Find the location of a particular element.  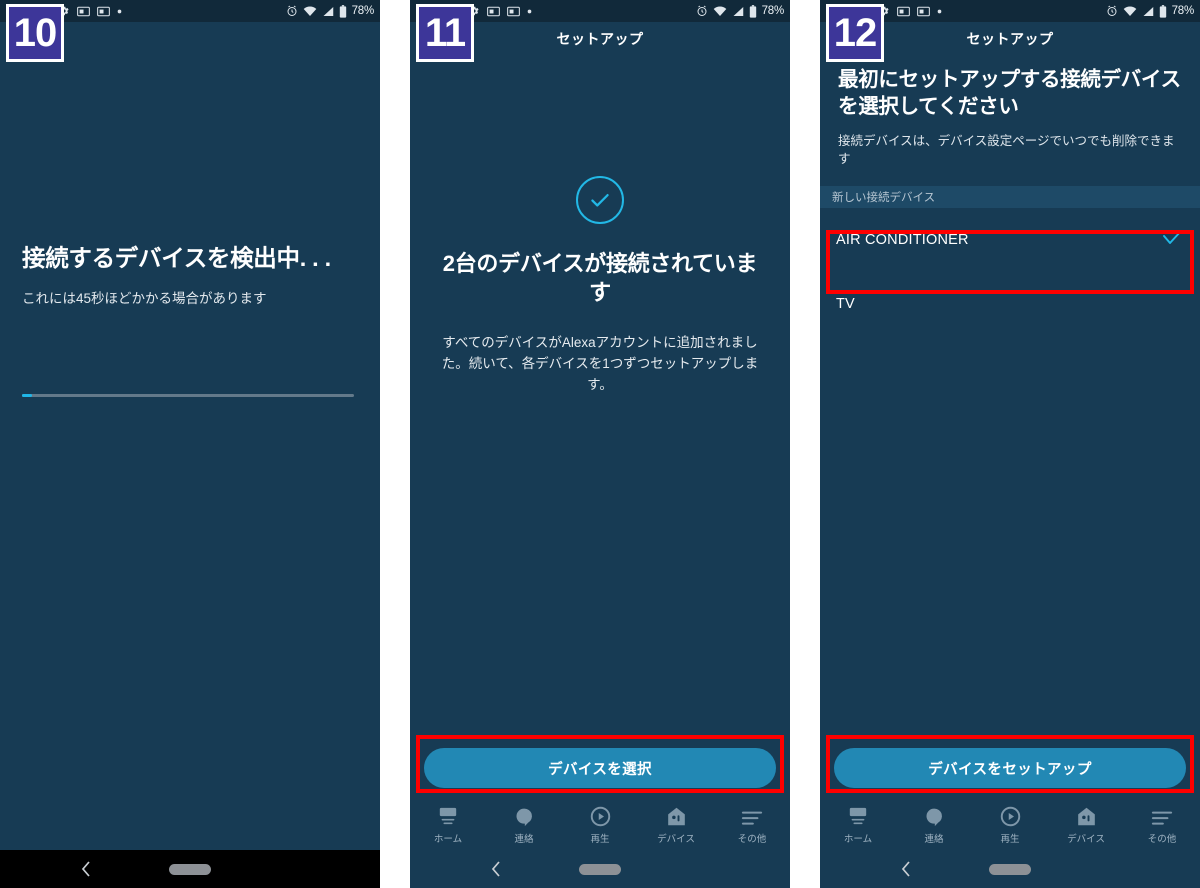

progress-bar-track is located at coordinates (188, 395).